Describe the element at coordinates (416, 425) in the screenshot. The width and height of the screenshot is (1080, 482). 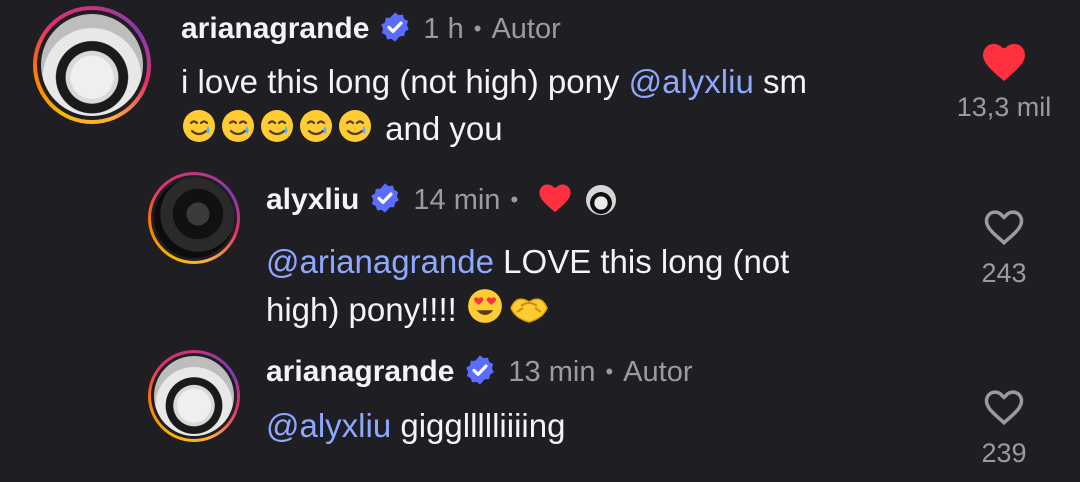
I see `comment-text-line-1: @alyxliu giggllllliiiing` at that location.